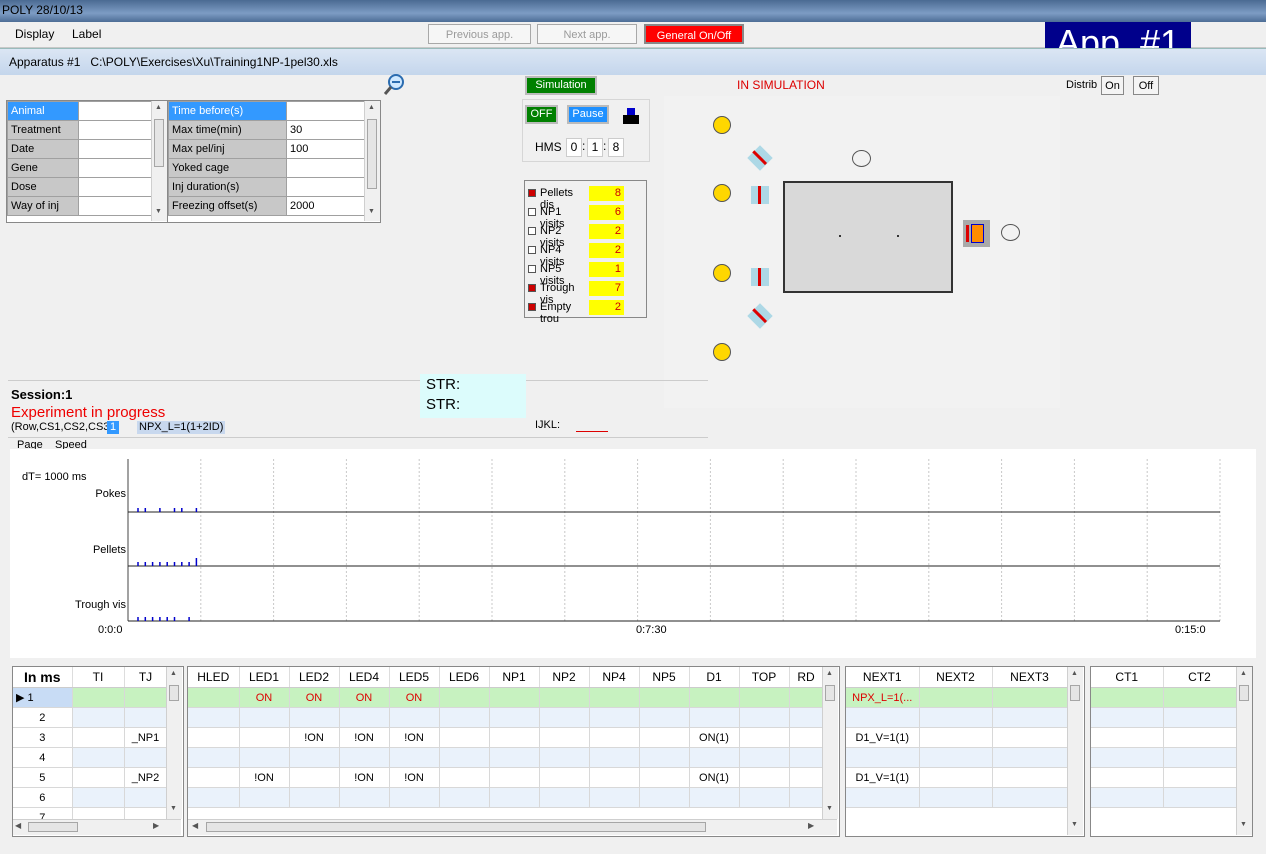 This screenshot has height=854, width=1266. Describe the element at coordinates (957, 777) in the screenshot. I see `table-row: D1_V=1(1)` at that location.